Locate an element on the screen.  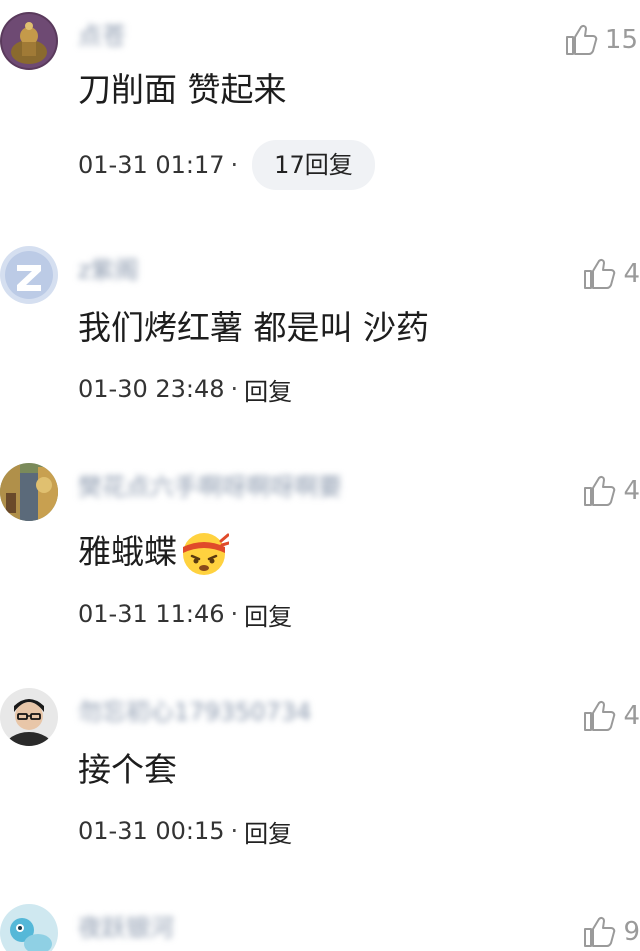
username: 夜跃银河 is located at coordinates (126, 928).